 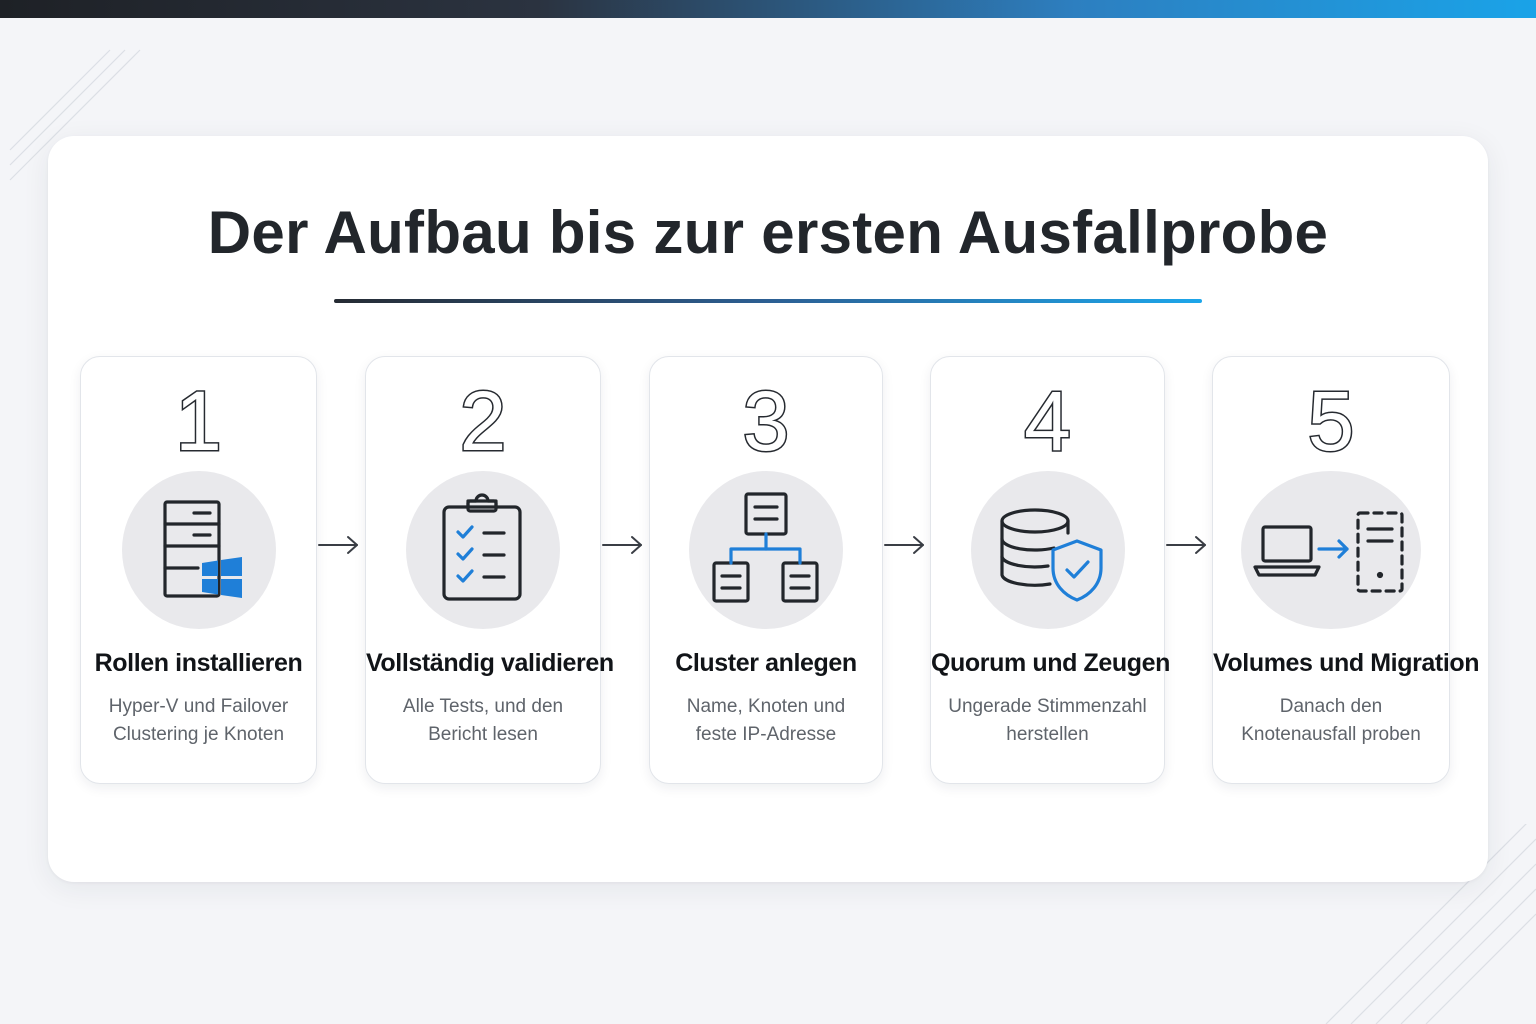 I want to click on step-description: Name, Knoten und feste IP-Adresse, so click(x=766, y=720).